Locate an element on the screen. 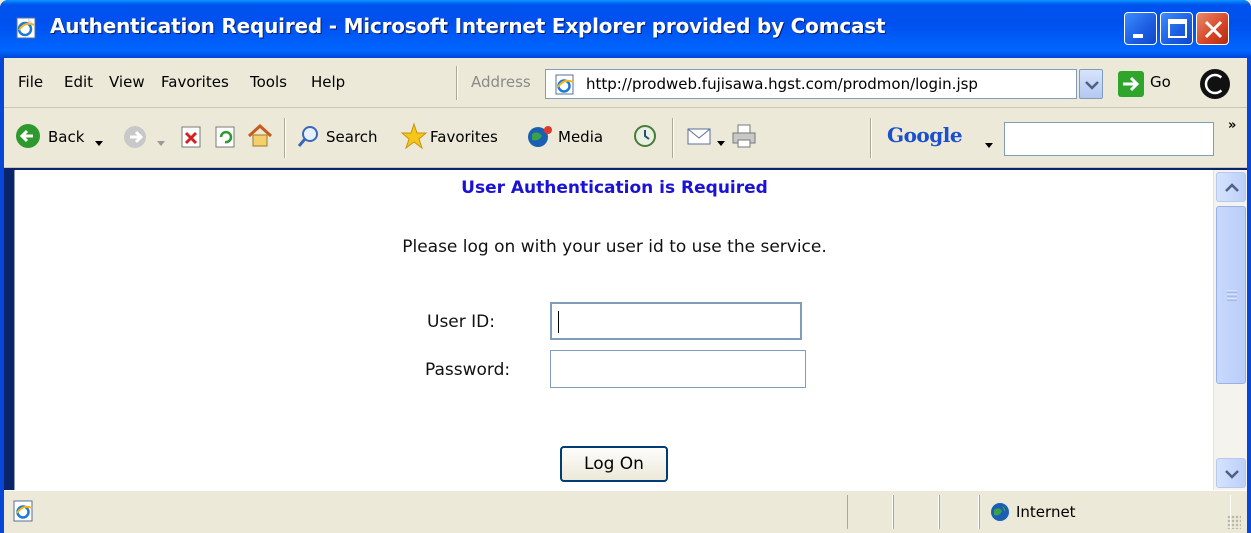 The width and height of the screenshot is (1251, 533). google-label: Google is located at coordinates (925, 135).